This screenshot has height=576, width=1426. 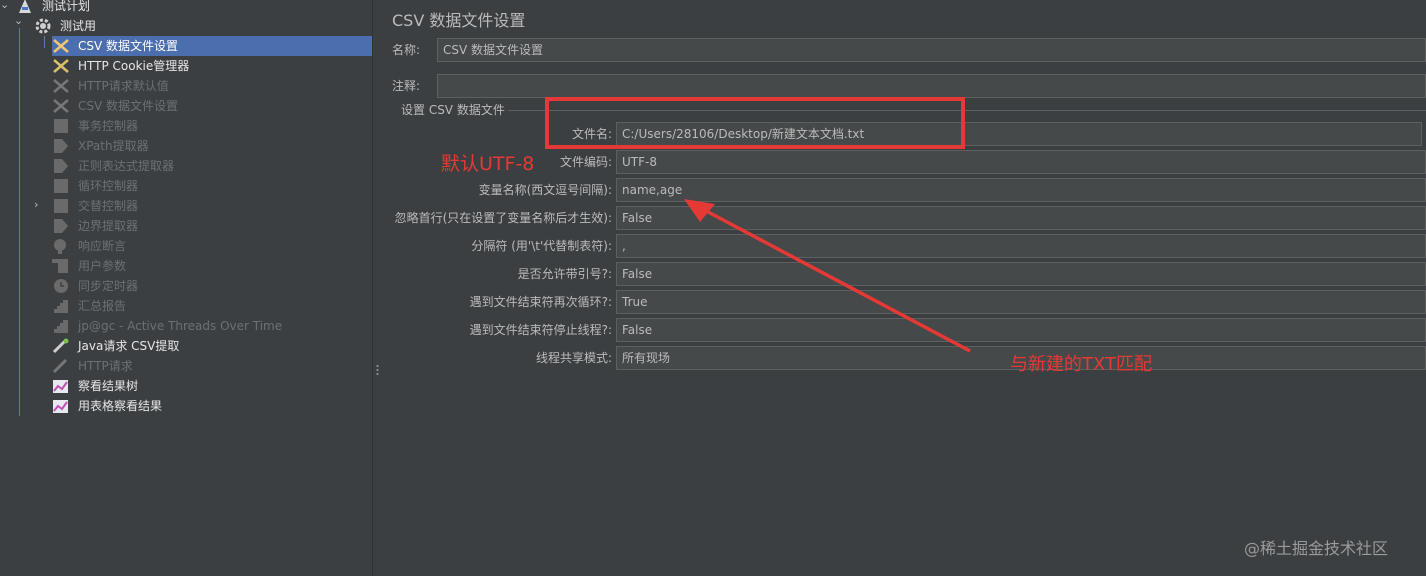 I want to click on watermark: @稀土掘金技术社区, so click(x=1316, y=548).